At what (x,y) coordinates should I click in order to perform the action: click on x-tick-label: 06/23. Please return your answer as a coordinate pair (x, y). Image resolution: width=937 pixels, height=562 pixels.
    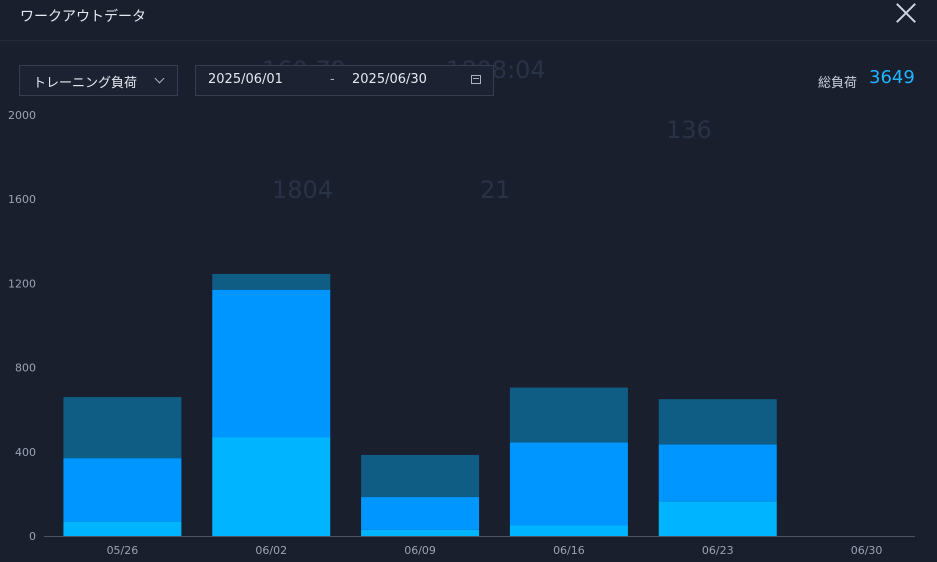
    Looking at the image, I should click on (718, 550).